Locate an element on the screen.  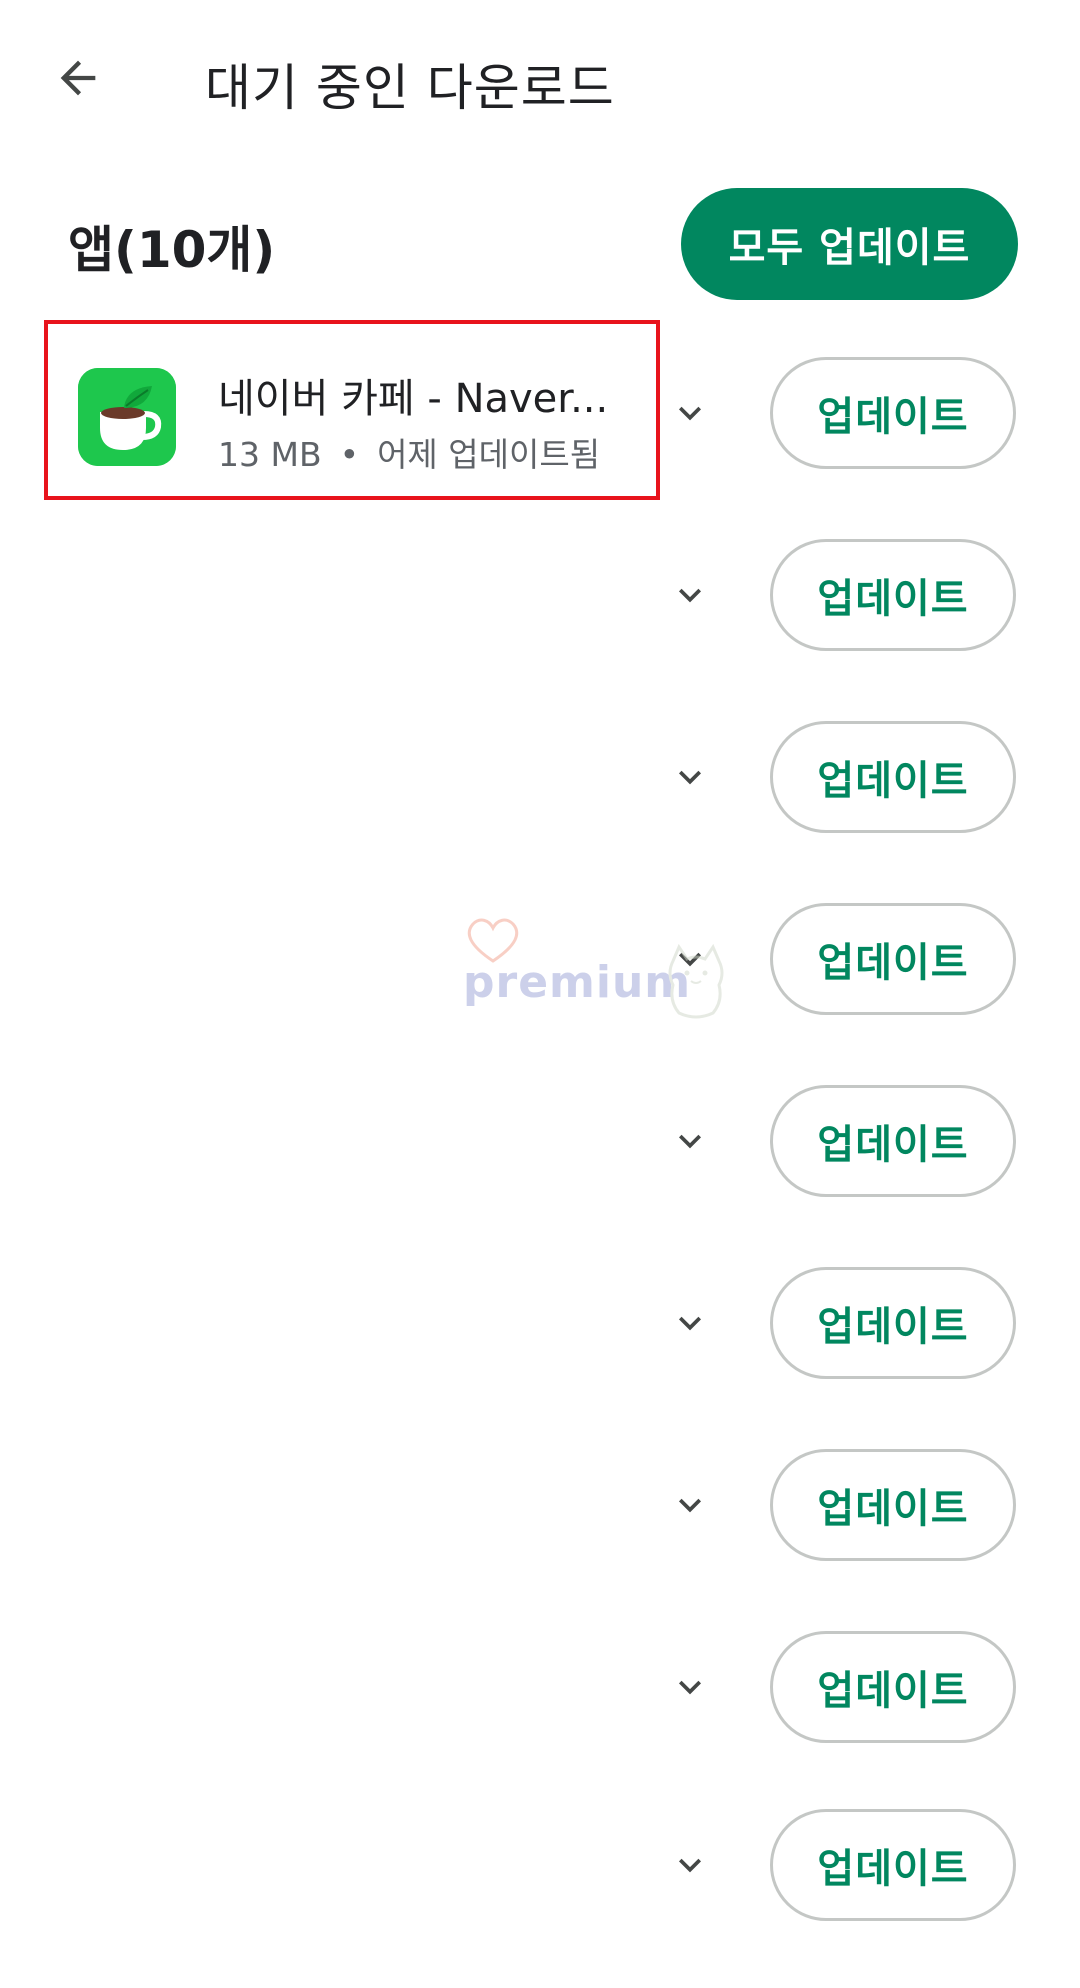
update-all-button: 모두 업데이트 is located at coordinates (849, 244).